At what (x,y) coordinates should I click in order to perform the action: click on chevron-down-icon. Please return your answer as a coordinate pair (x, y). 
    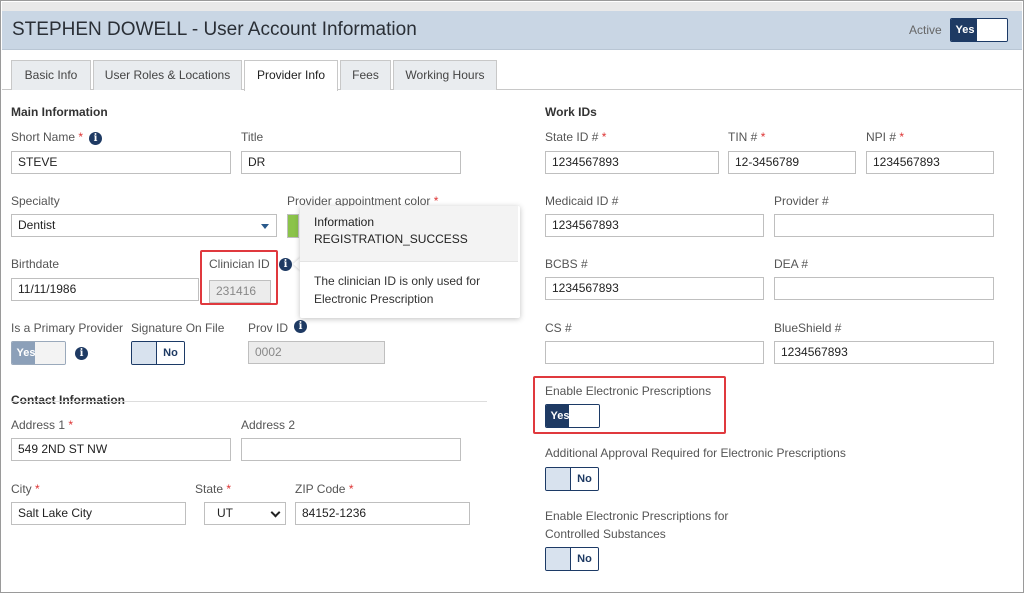
    Looking at the image, I should click on (275, 512).